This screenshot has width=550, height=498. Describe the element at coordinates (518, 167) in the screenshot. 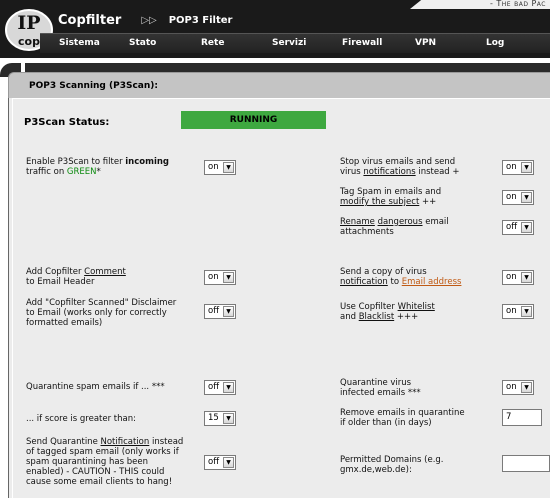

I see `stop-virus-select: on ▼` at that location.